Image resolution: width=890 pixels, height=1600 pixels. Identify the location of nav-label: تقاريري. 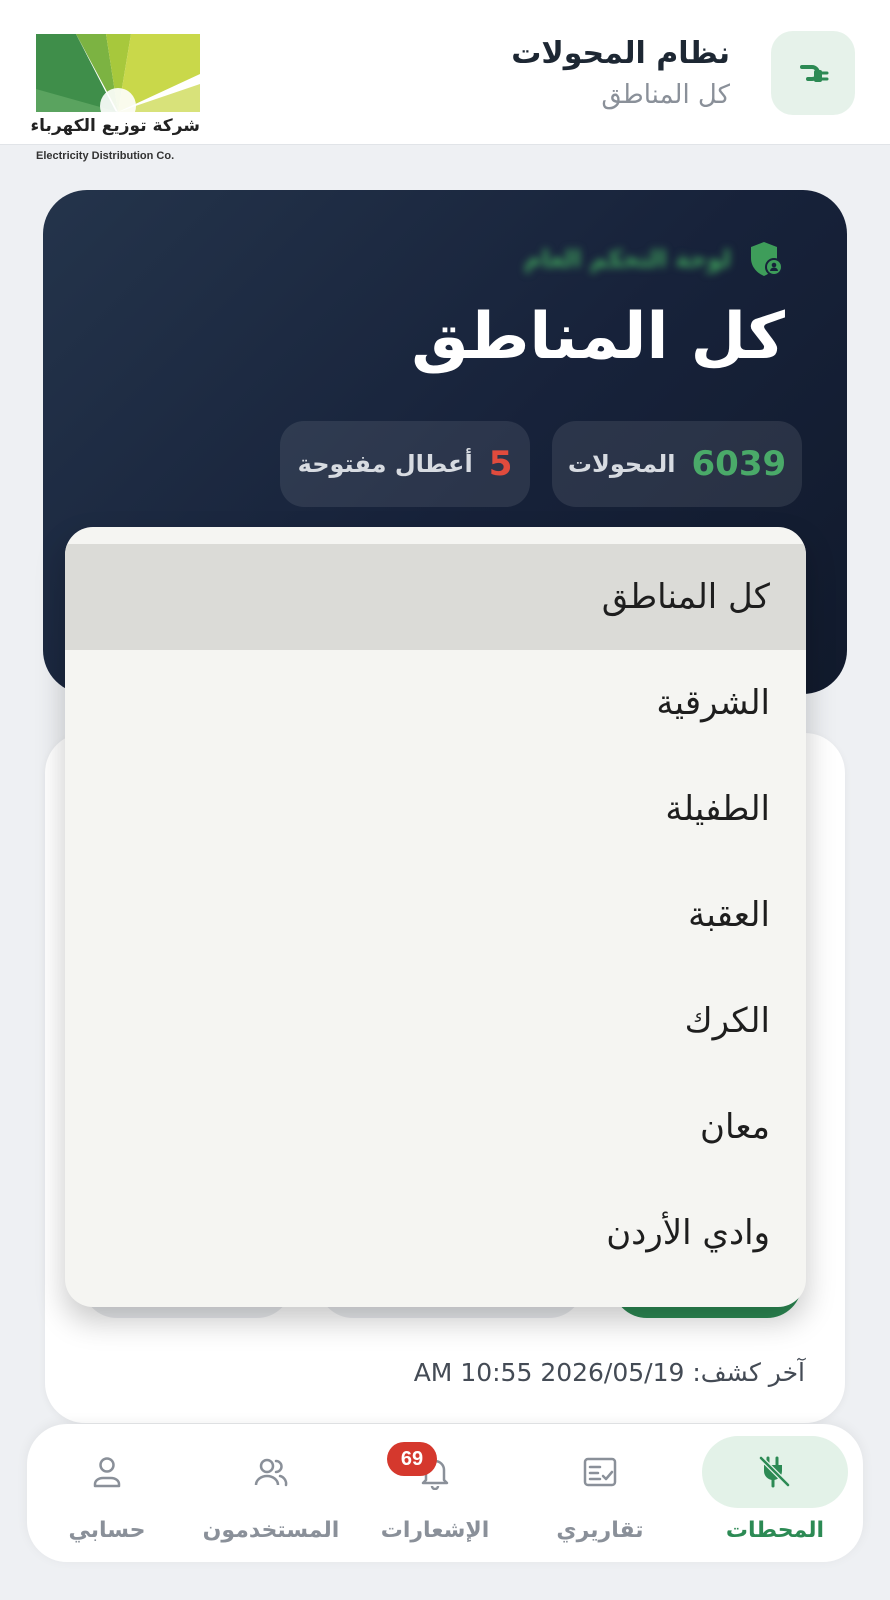
(600, 1530).